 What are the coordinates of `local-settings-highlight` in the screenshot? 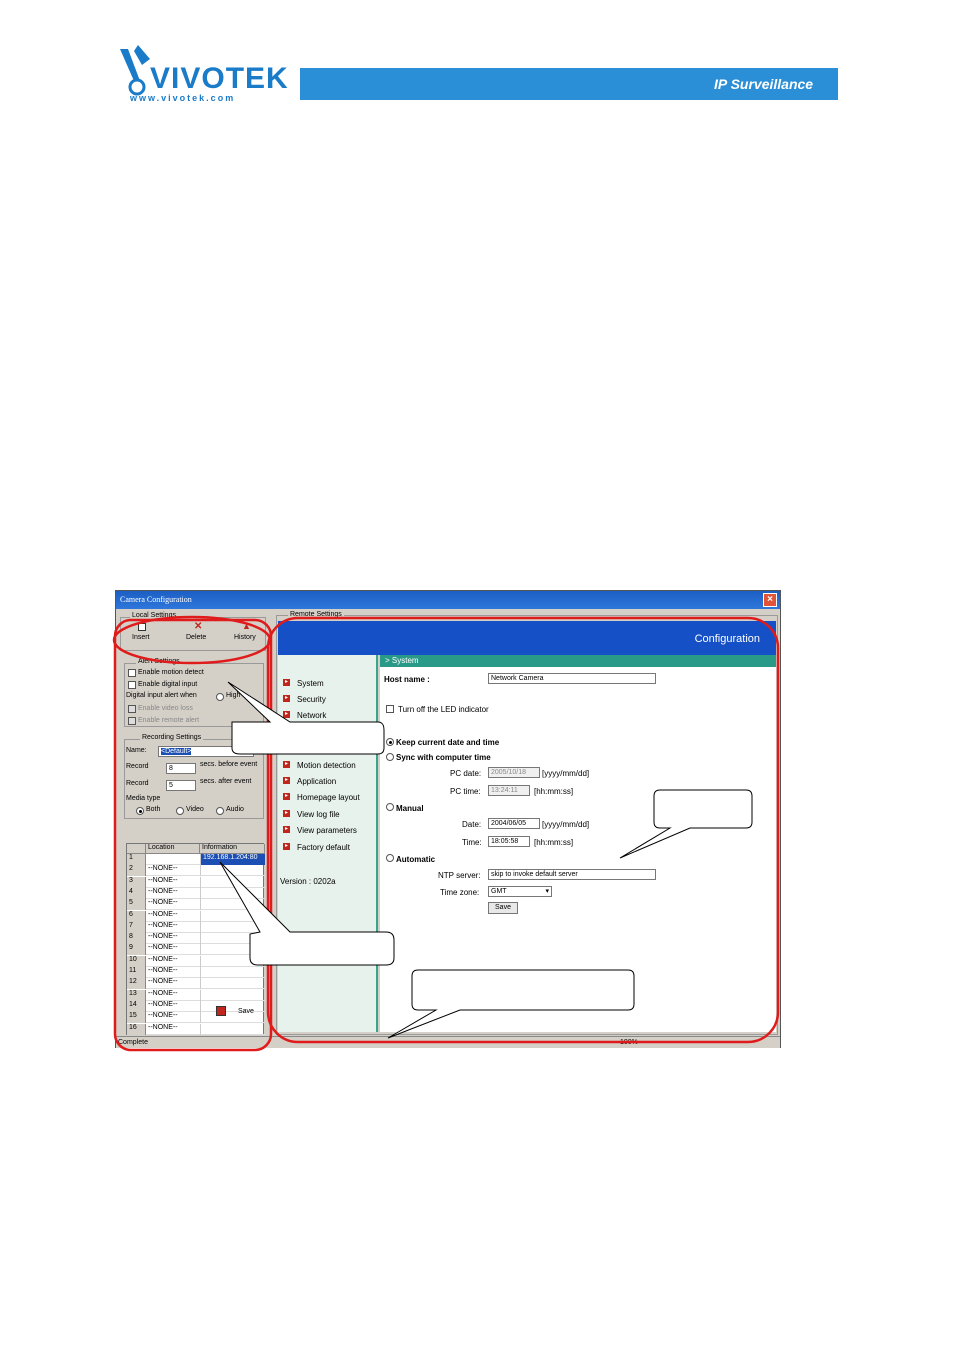 It's located at (192, 640).